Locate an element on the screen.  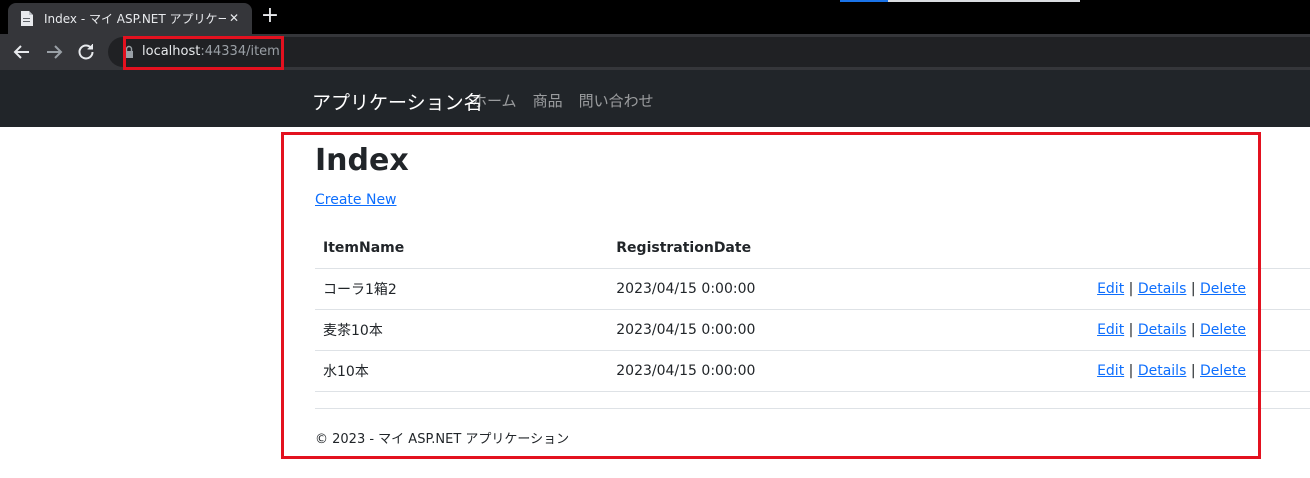
reload-button is located at coordinates (86, 52).